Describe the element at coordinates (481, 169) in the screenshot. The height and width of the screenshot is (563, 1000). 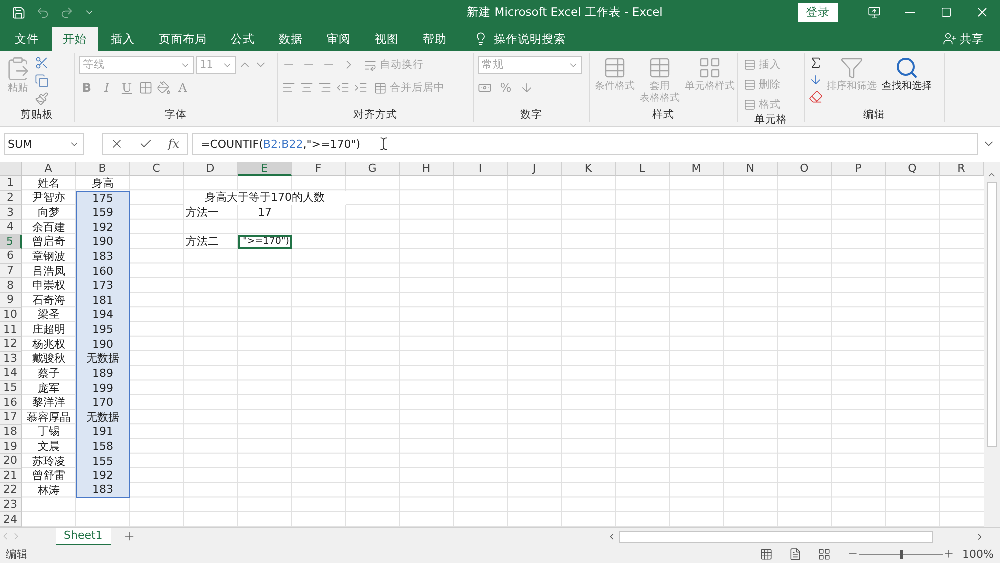
I see `column-header: I` at that location.